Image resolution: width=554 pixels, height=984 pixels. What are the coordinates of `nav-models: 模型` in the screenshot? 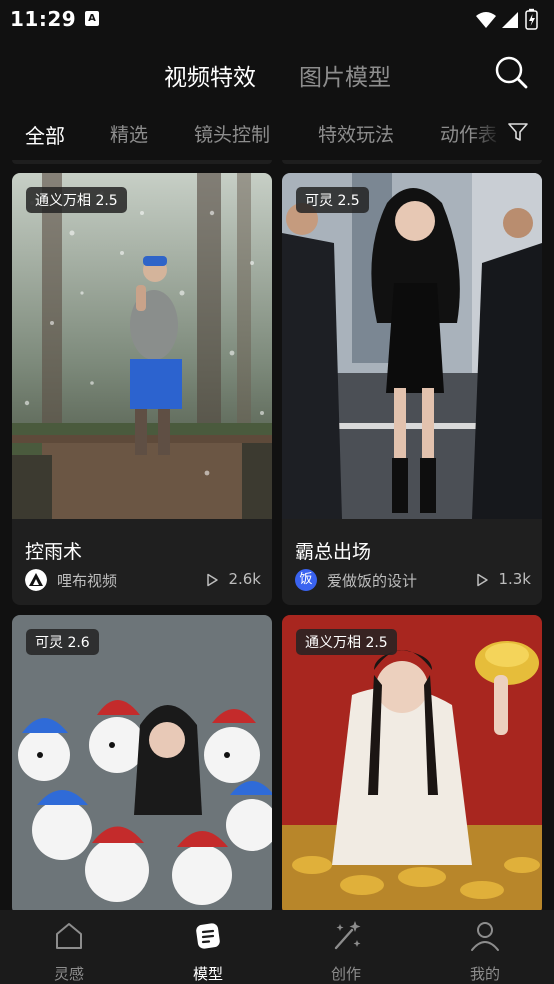 It's located at (208, 947).